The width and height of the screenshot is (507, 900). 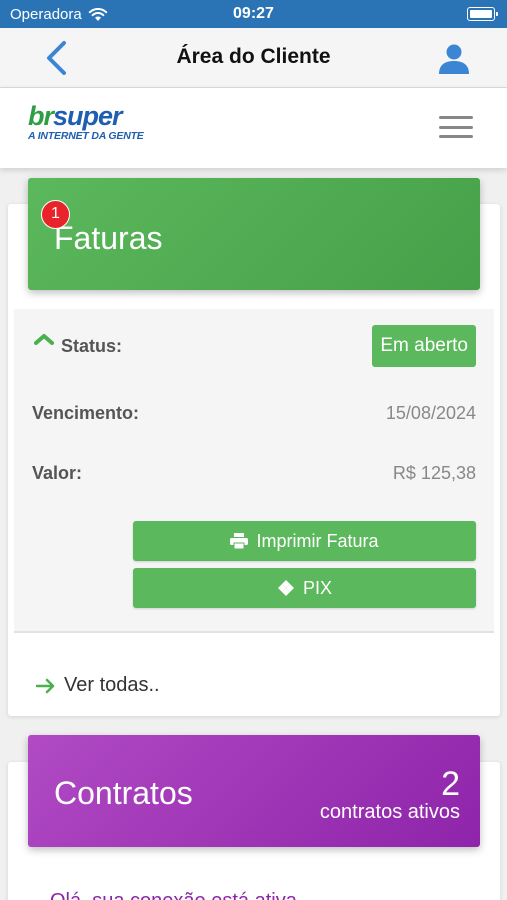 I want to click on profile-button, so click(x=454, y=59).